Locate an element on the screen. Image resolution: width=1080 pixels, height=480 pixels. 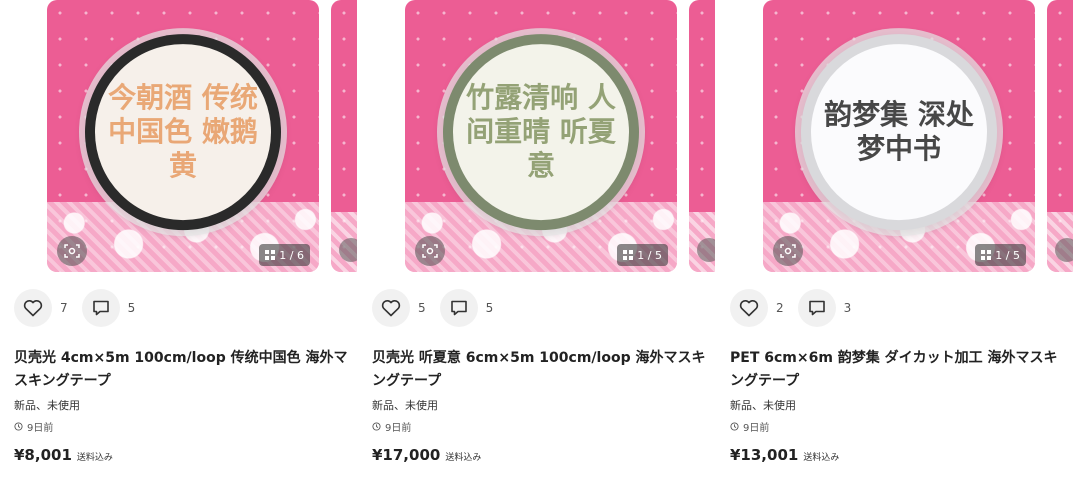
price-amount: ¥8,001 is located at coordinates (43, 455).